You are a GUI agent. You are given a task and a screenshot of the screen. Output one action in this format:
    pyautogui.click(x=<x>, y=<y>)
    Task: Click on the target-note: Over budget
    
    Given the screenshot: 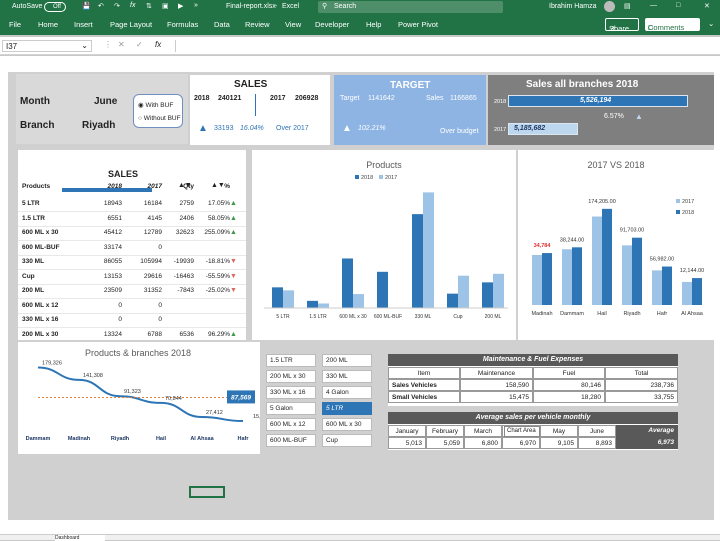 What is the action you would take?
    pyautogui.click(x=459, y=131)
    